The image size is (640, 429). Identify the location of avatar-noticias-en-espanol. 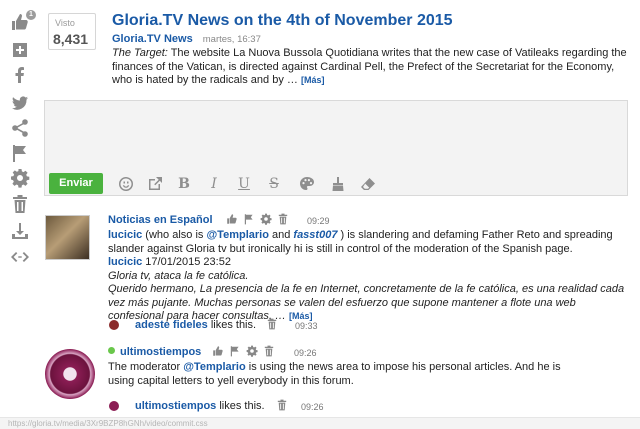
(67, 237).